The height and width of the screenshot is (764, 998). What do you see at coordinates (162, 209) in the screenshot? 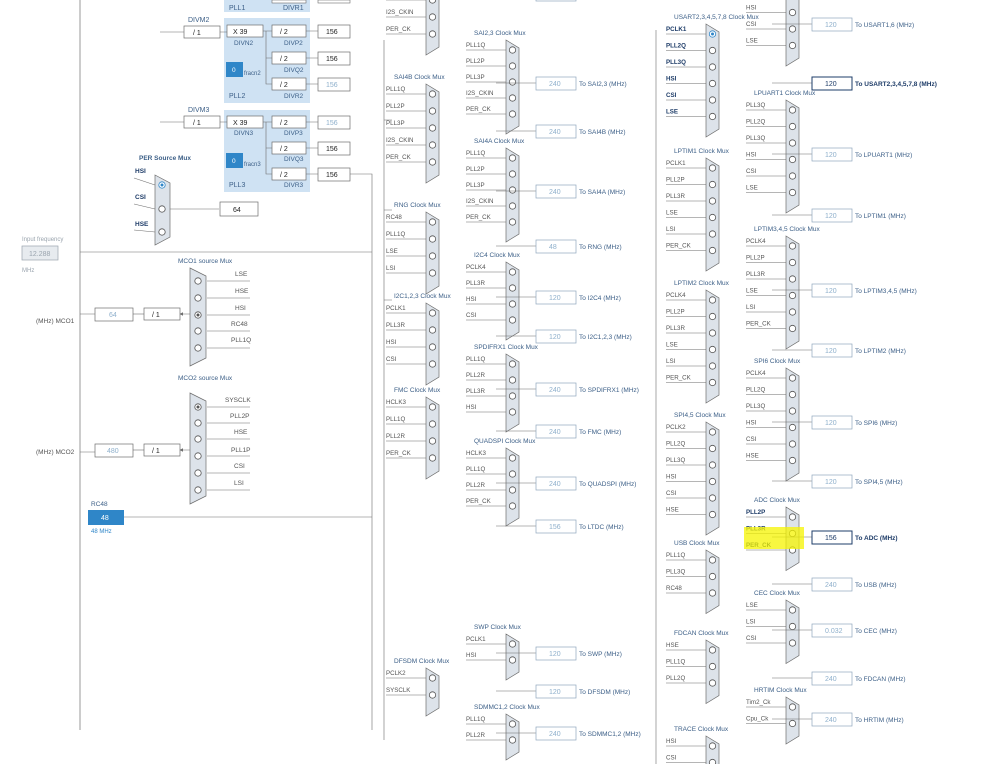
I see `per-mux-radio-csi` at bounding box center [162, 209].